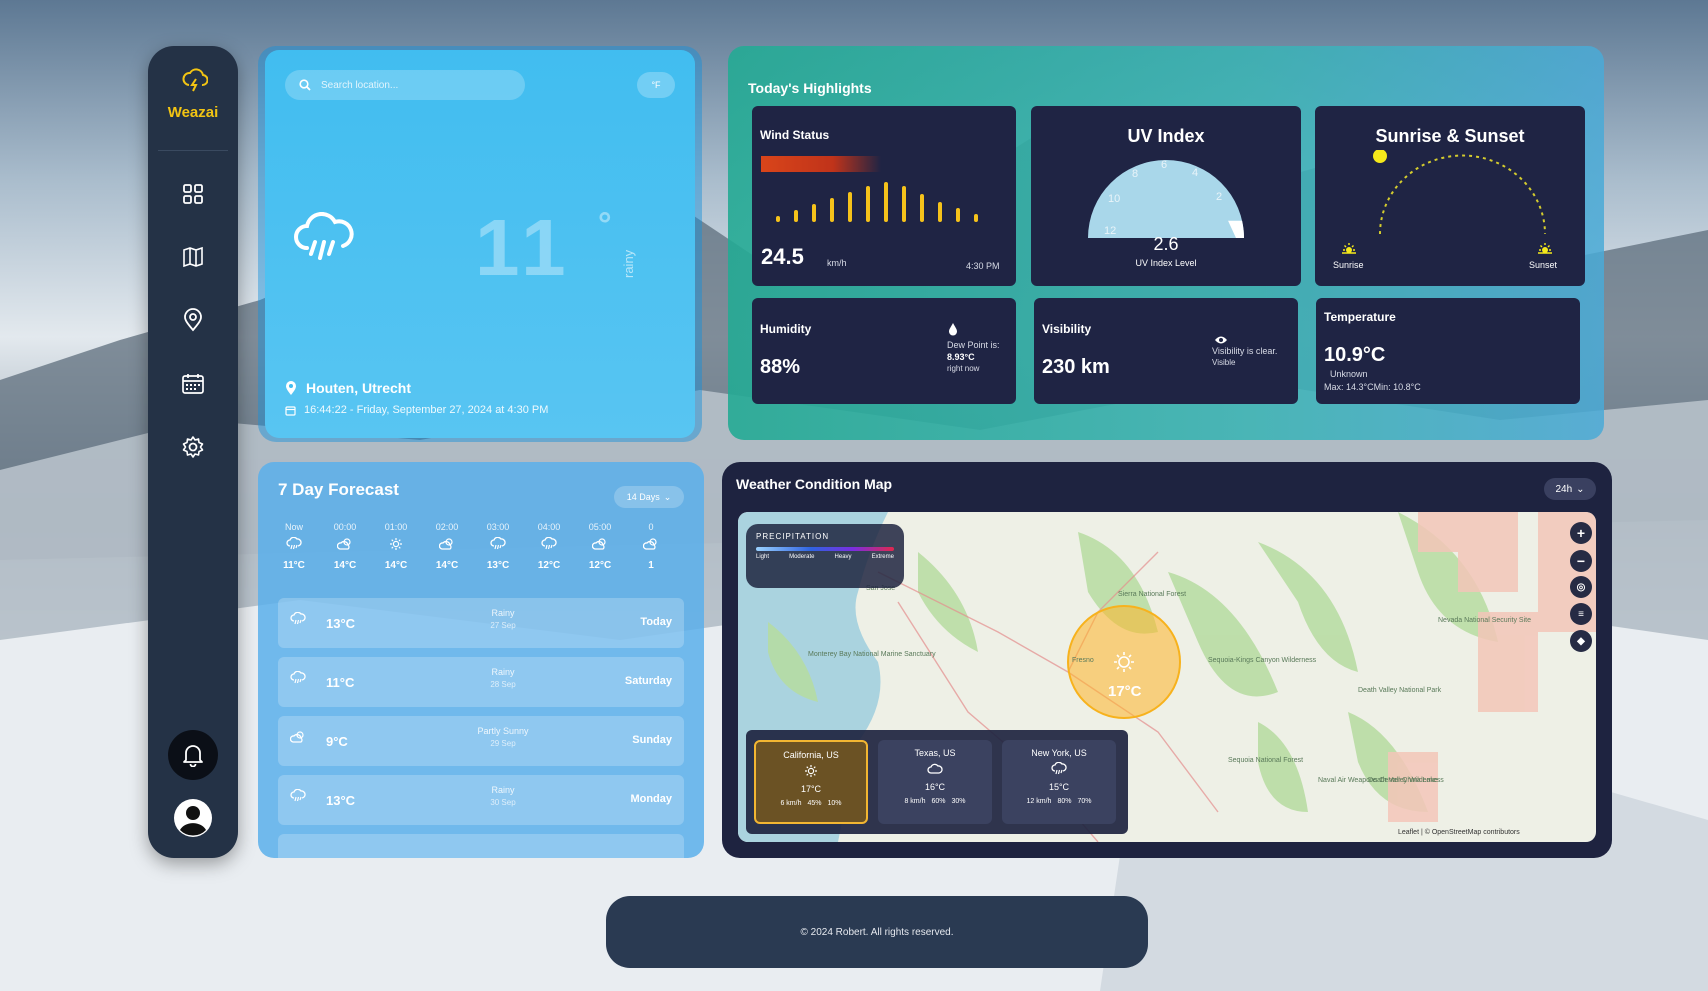  Describe the element at coordinates (1580, 489) in the screenshot. I see `chevron-down-icon: ⌄` at that location.